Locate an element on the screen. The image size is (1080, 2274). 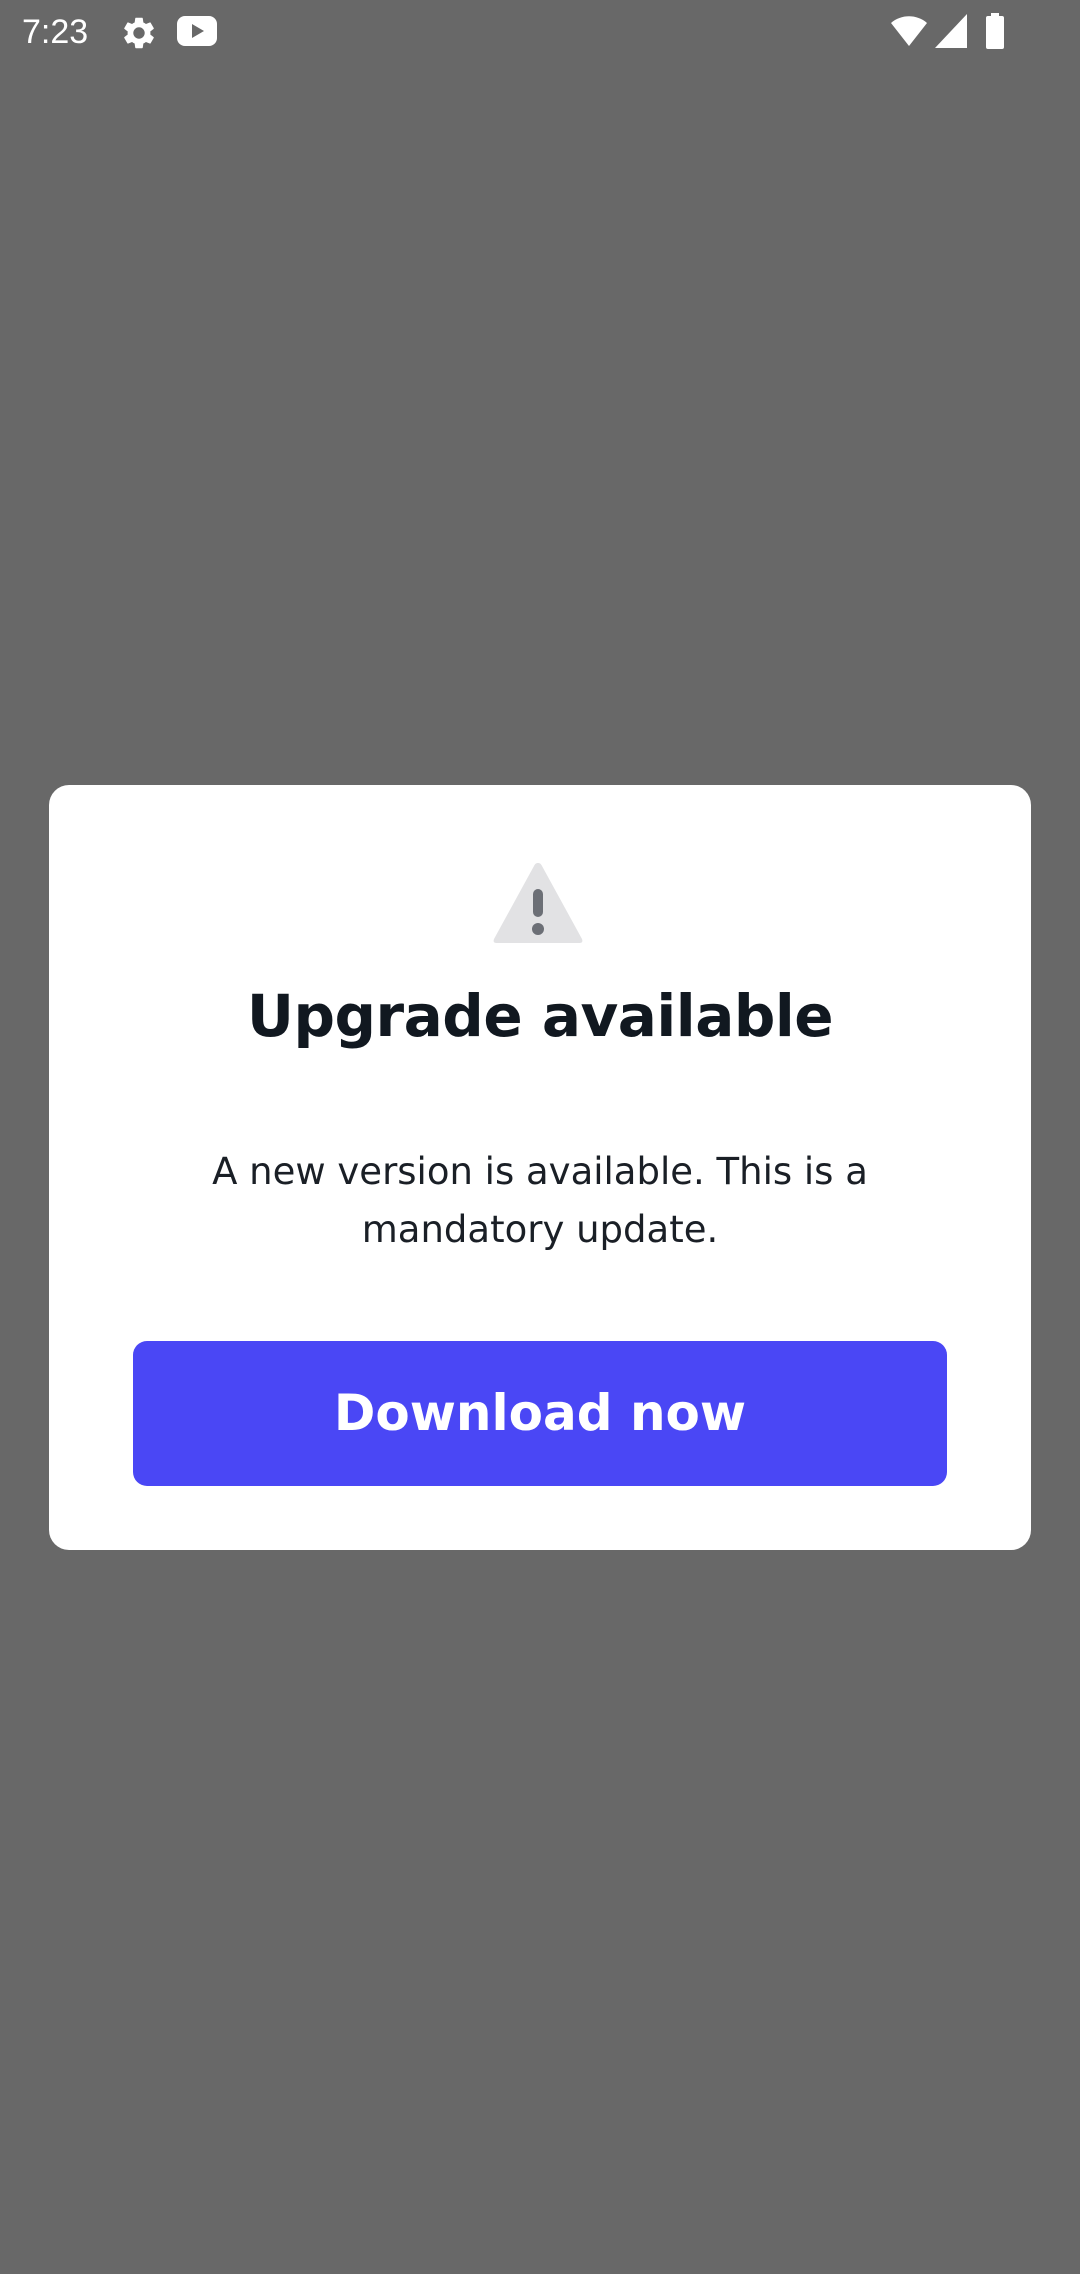
dialog-title: Upgrade available is located at coordinates (540, 1016).